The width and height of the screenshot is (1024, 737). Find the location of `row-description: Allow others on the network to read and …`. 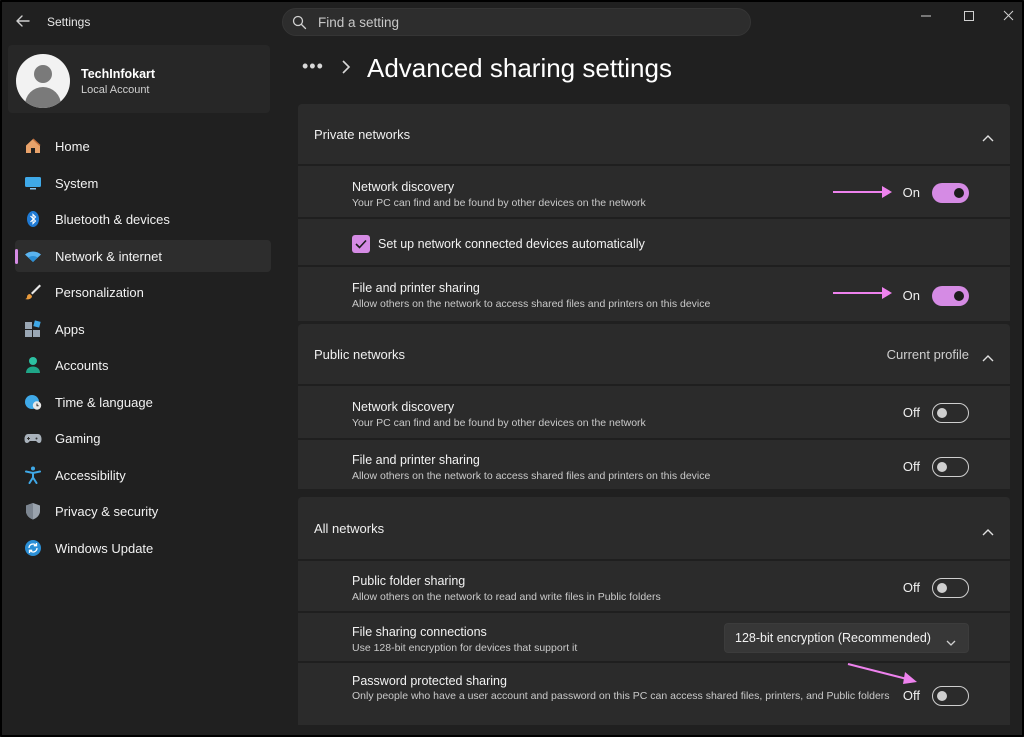

row-description: Allow others on the network to read and … is located at coordinates (506, 597).